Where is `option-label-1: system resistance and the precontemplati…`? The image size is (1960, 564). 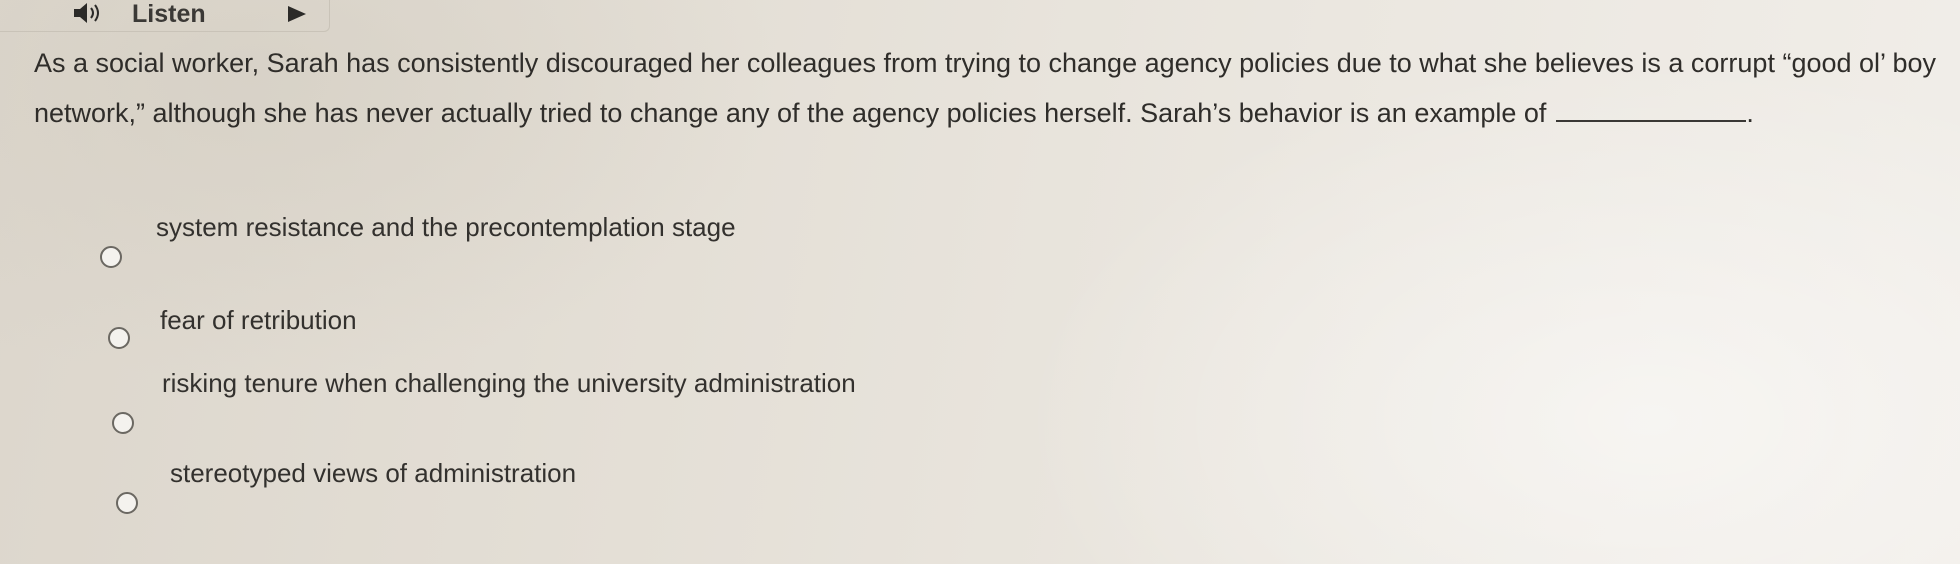 option-label-1: system resistance and the precontemplati… is located at coordinates (446, 227).